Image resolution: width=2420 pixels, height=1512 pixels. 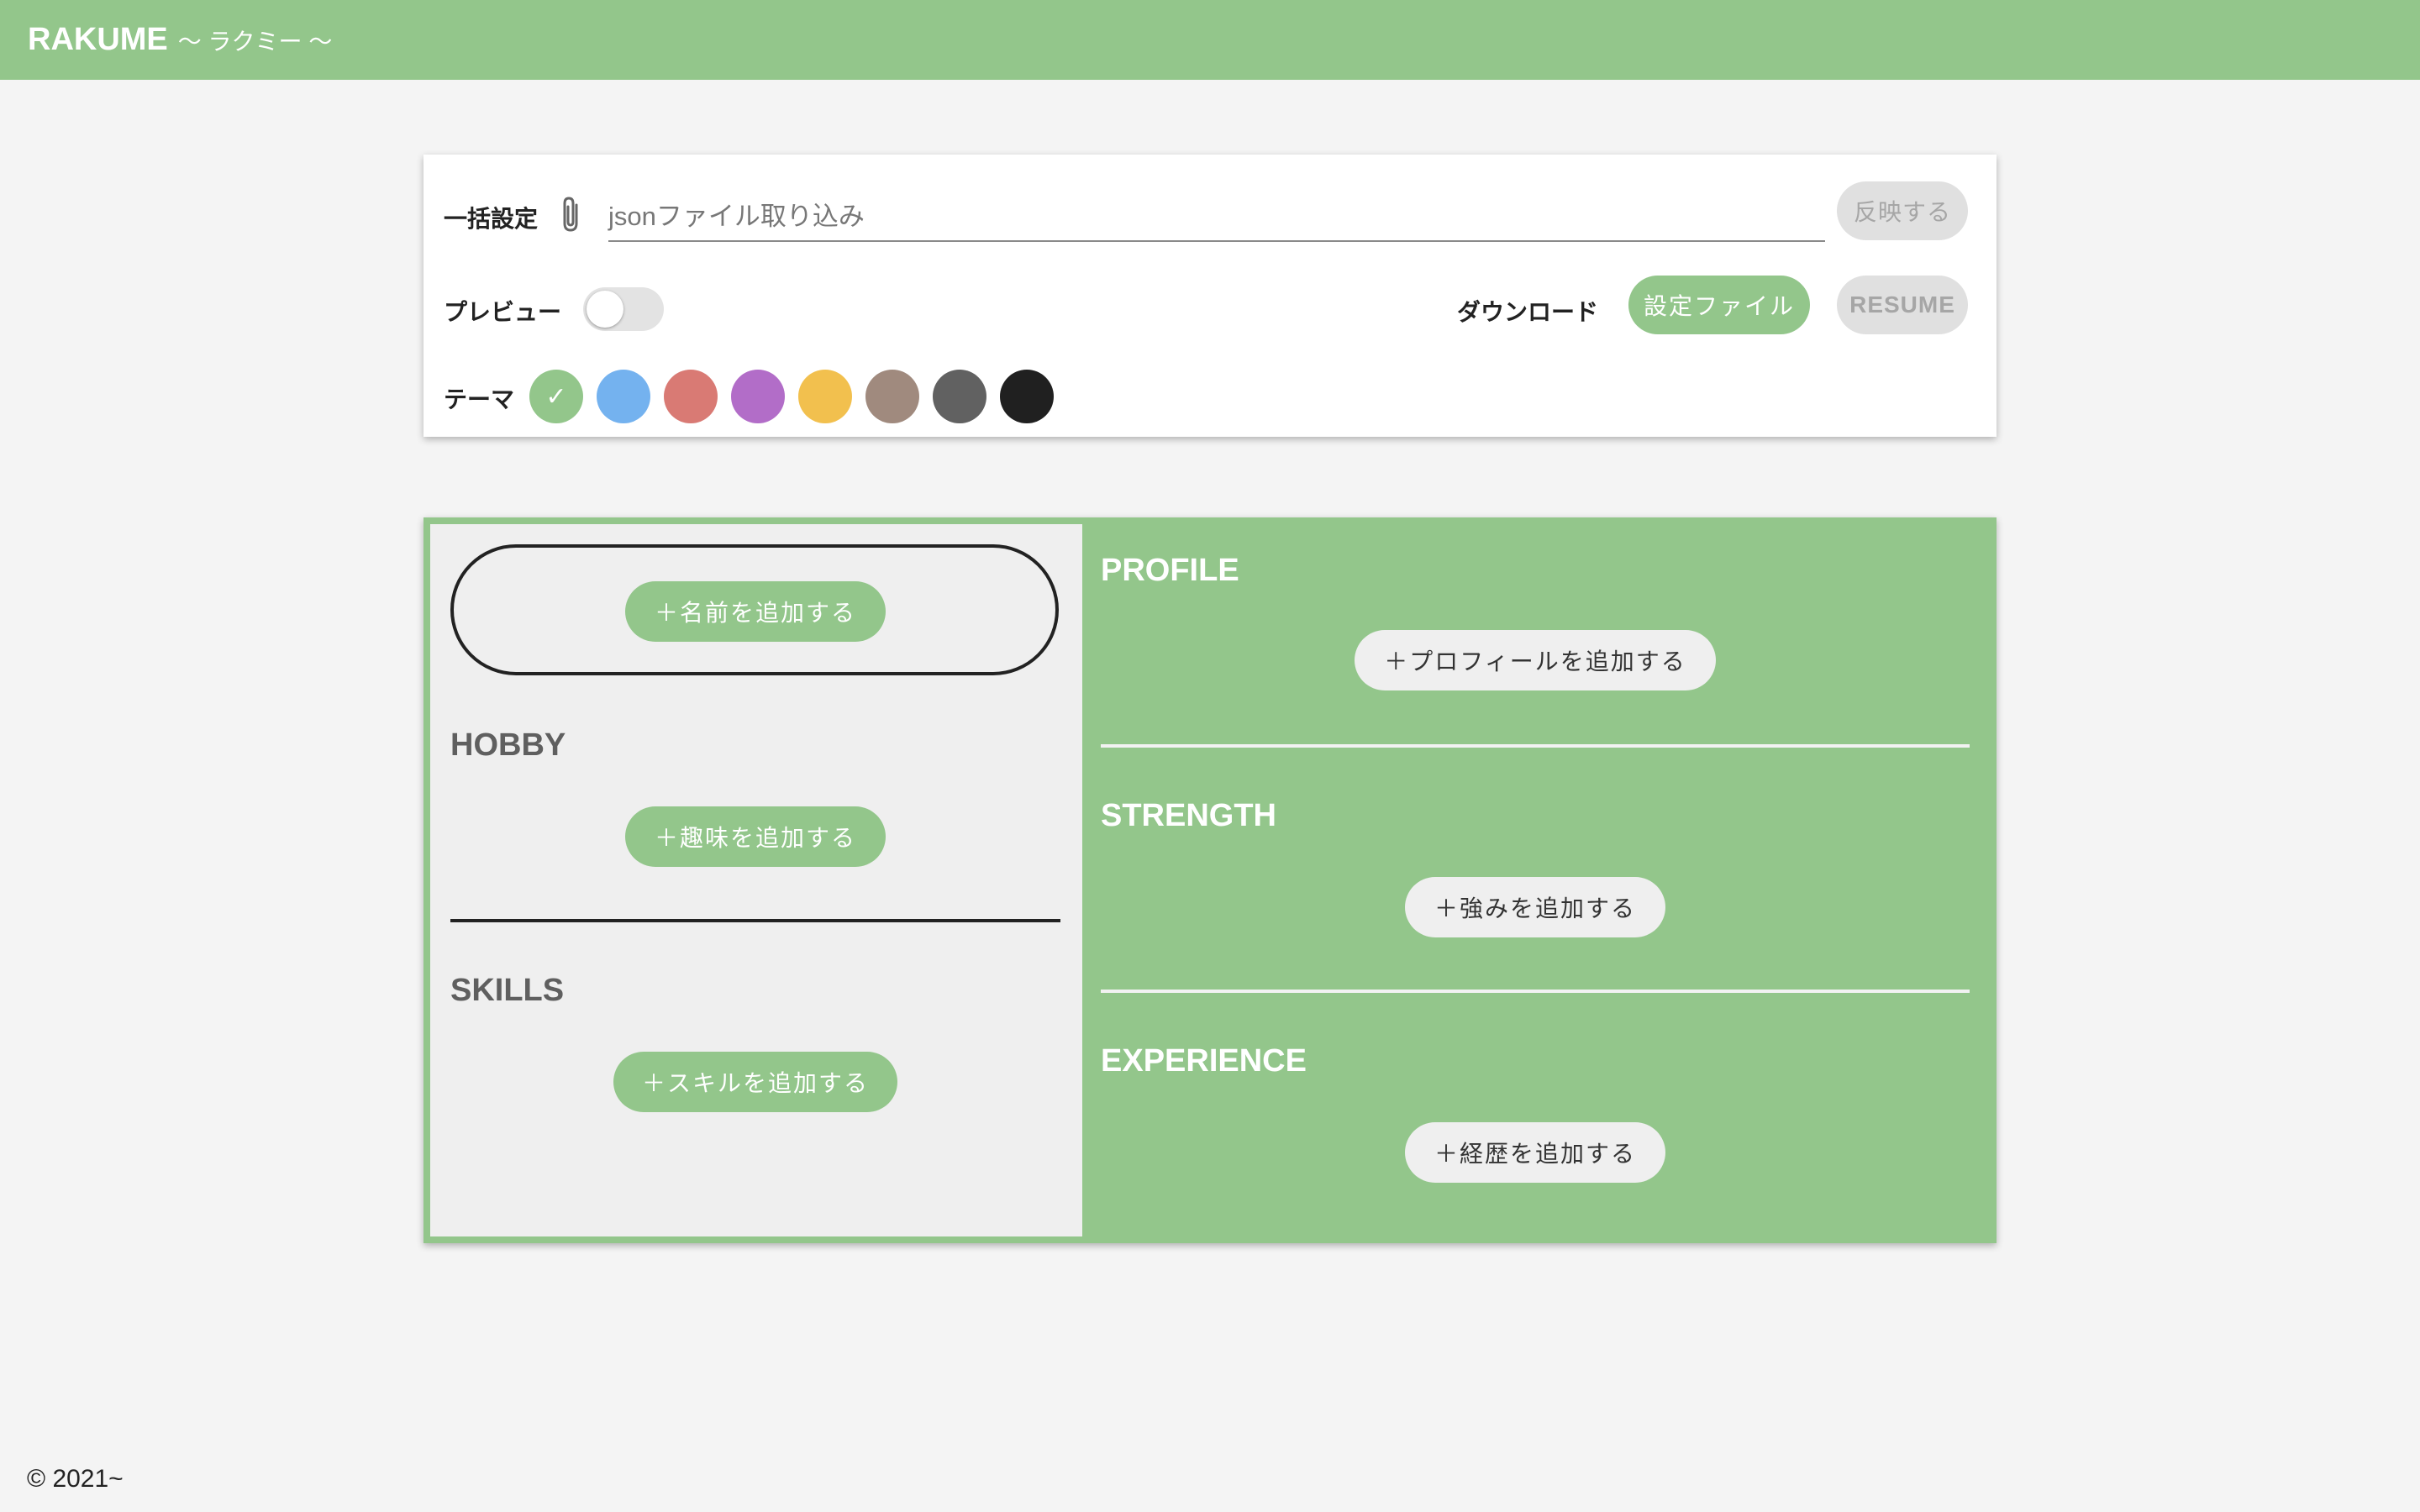 What do you see at coordinates (508, 745) in the screenshot?
I see `hobby-title: HOBBY` at bounding box center [508, 745].